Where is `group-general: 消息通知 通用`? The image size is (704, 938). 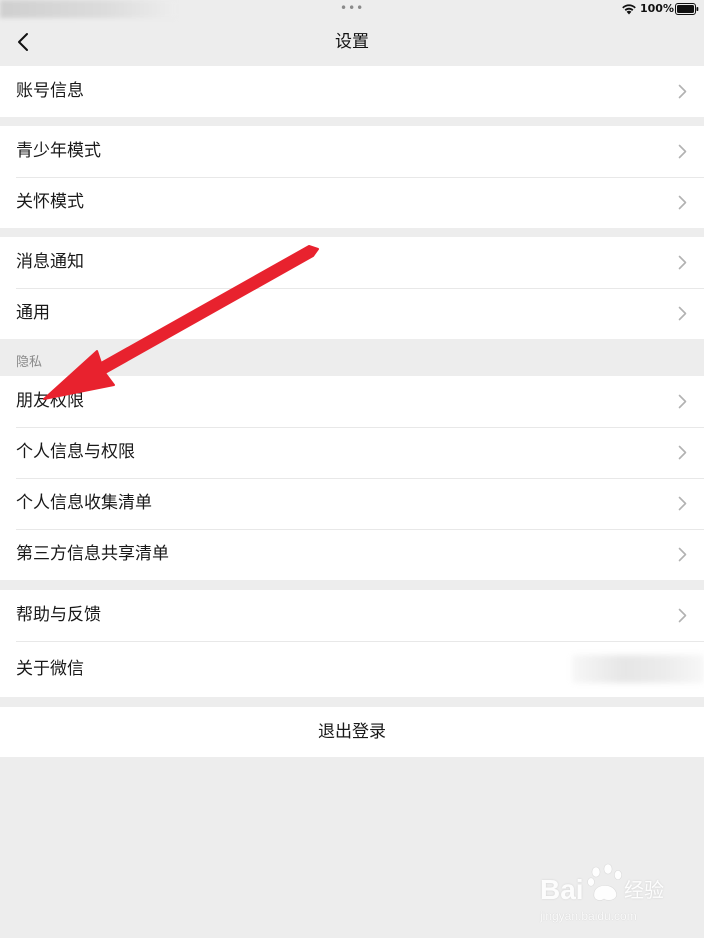
group-general: 消息通知 通用 is located at coordinates (352, 288).